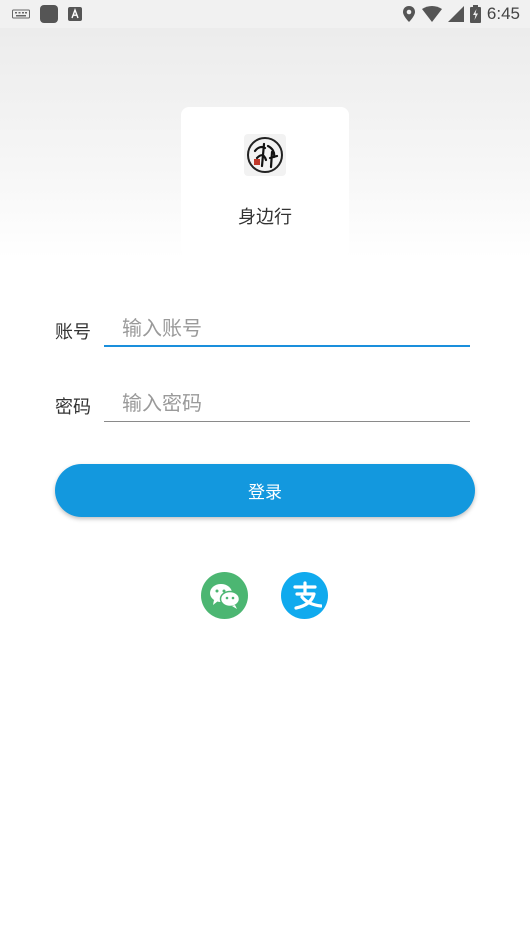  Describe the element at coordinates (265, 14) in the screenshot. I see `status-bar: 6:45` at that location.